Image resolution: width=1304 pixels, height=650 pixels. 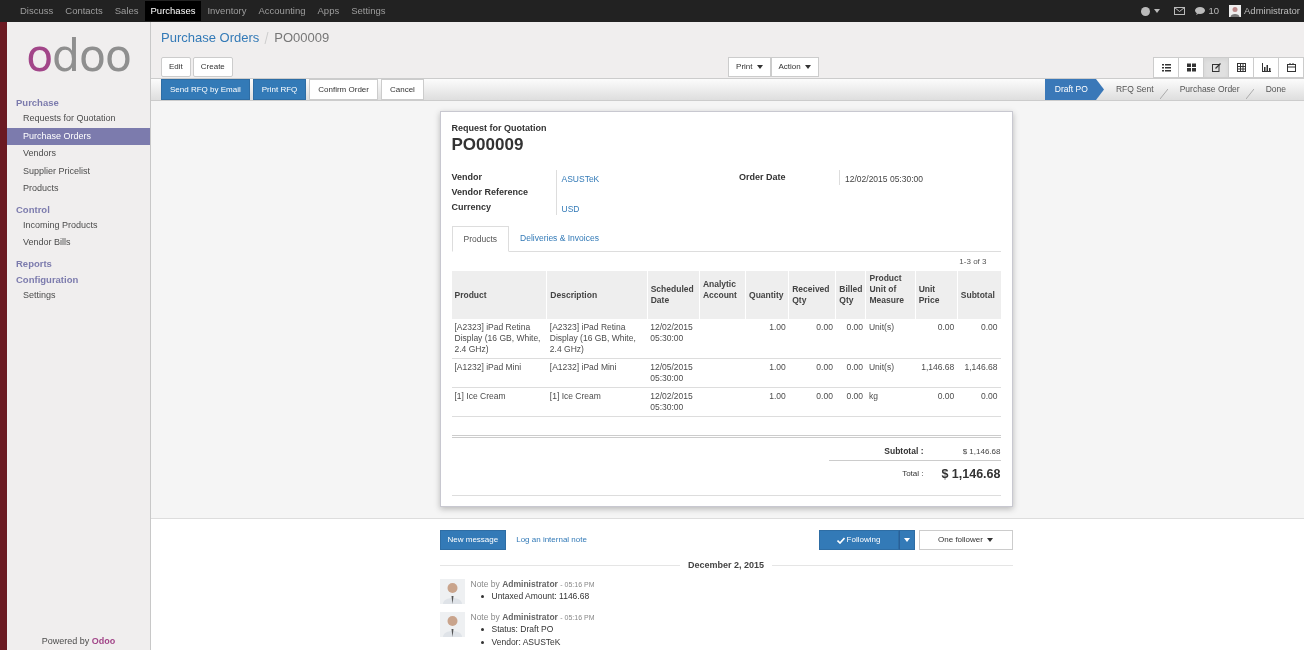 What do you see at coordinates (103, 640) in the screenshot?
I see `odoo-link: Odoo` at bounding box center [103, 640].